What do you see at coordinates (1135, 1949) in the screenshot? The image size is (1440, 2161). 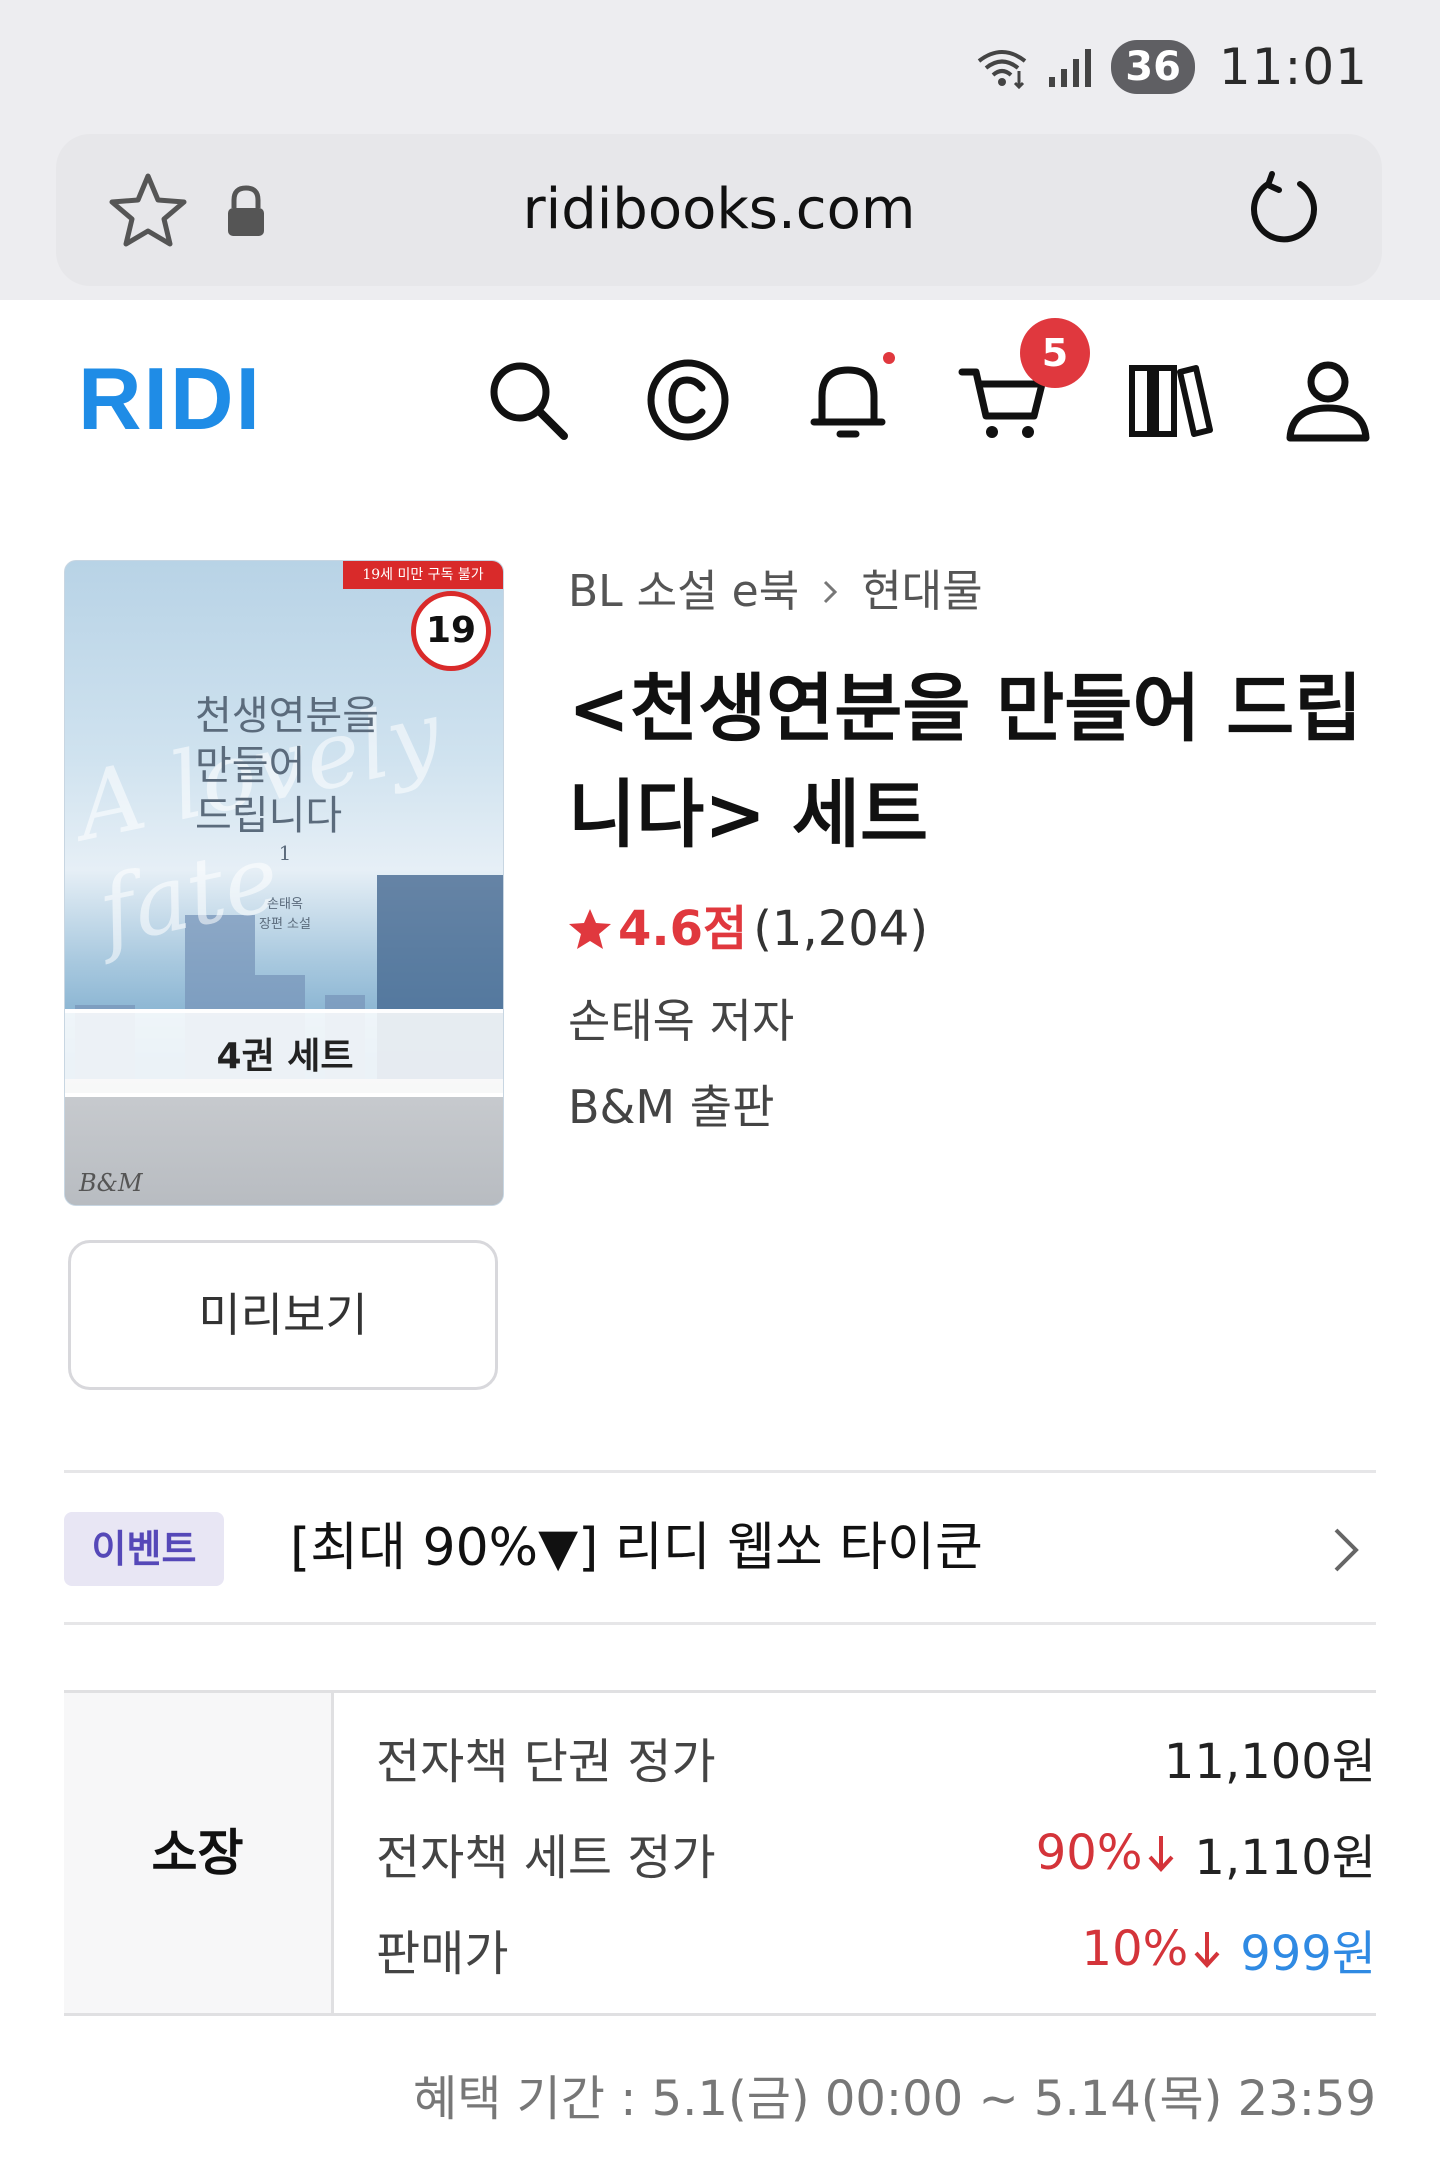 I see `discount-rate: 10%` at bounding box center [1135, 1949].